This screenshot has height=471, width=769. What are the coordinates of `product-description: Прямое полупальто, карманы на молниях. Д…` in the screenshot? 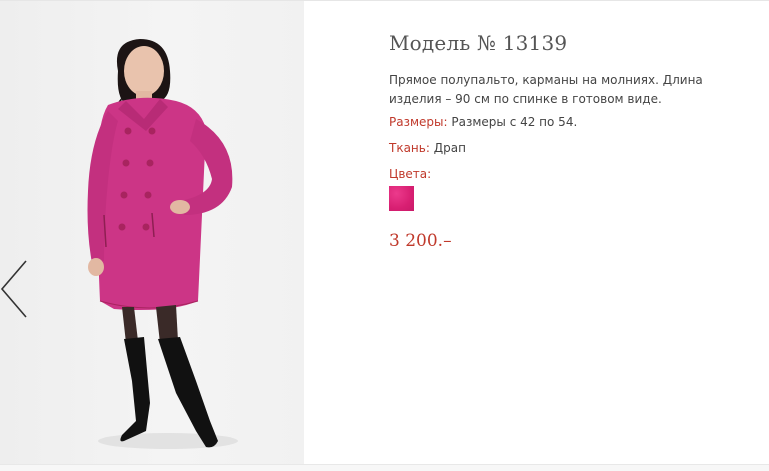 It's located at (546, 89).